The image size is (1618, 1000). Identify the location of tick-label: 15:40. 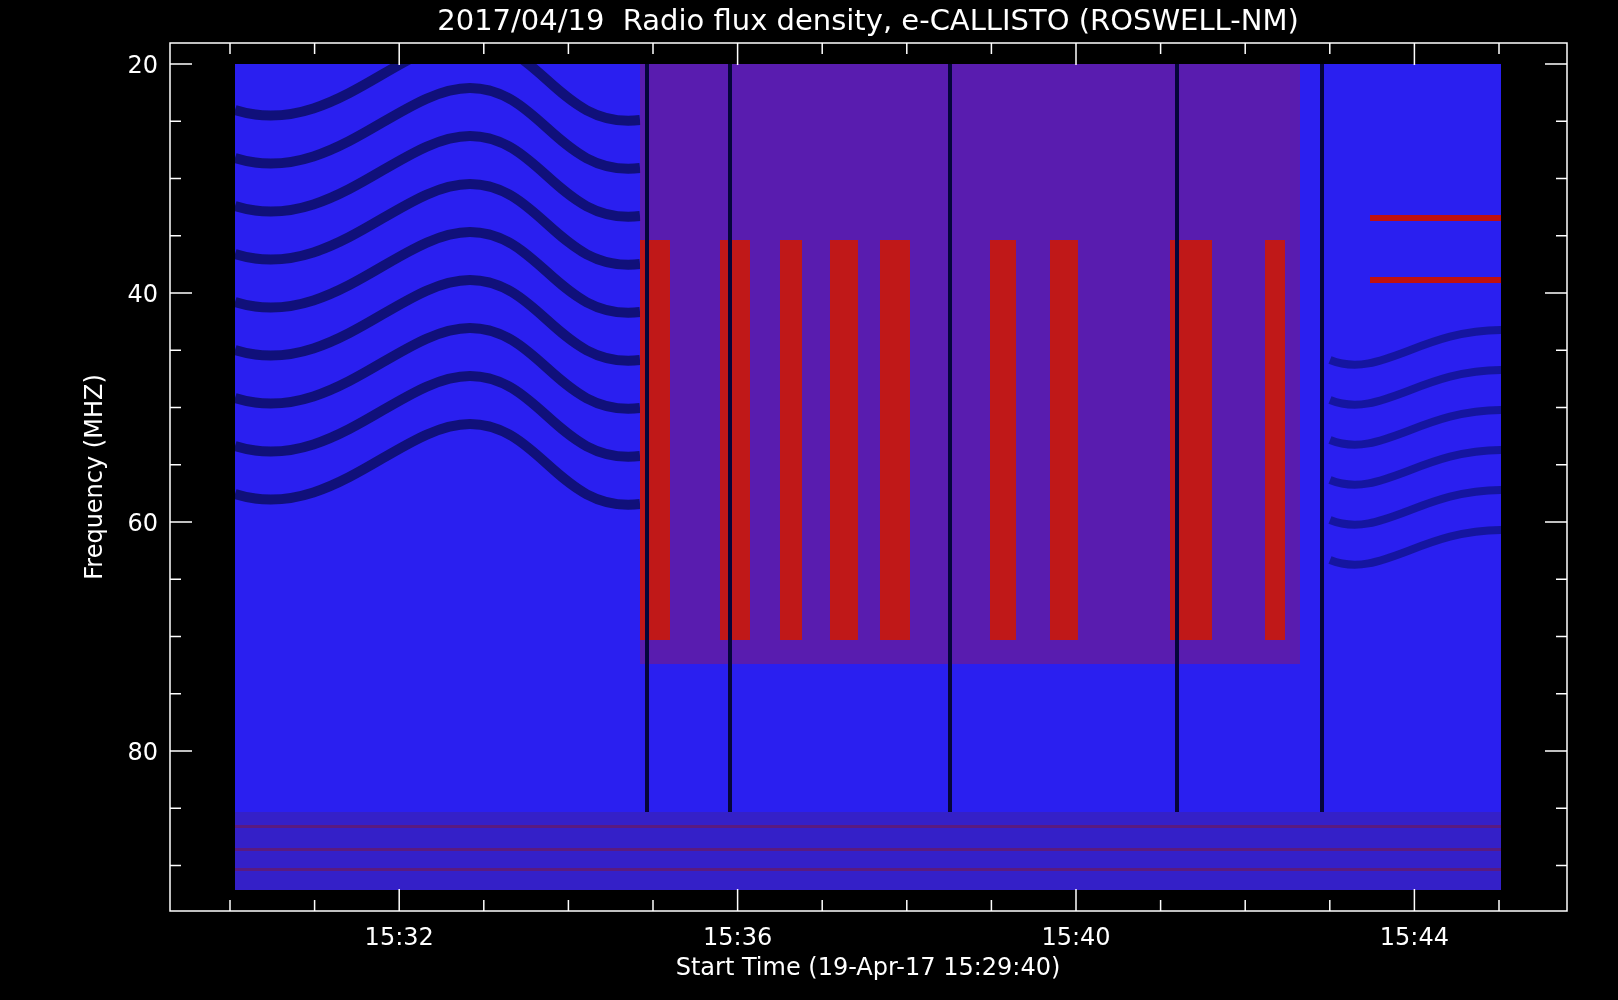
(1076, 937).